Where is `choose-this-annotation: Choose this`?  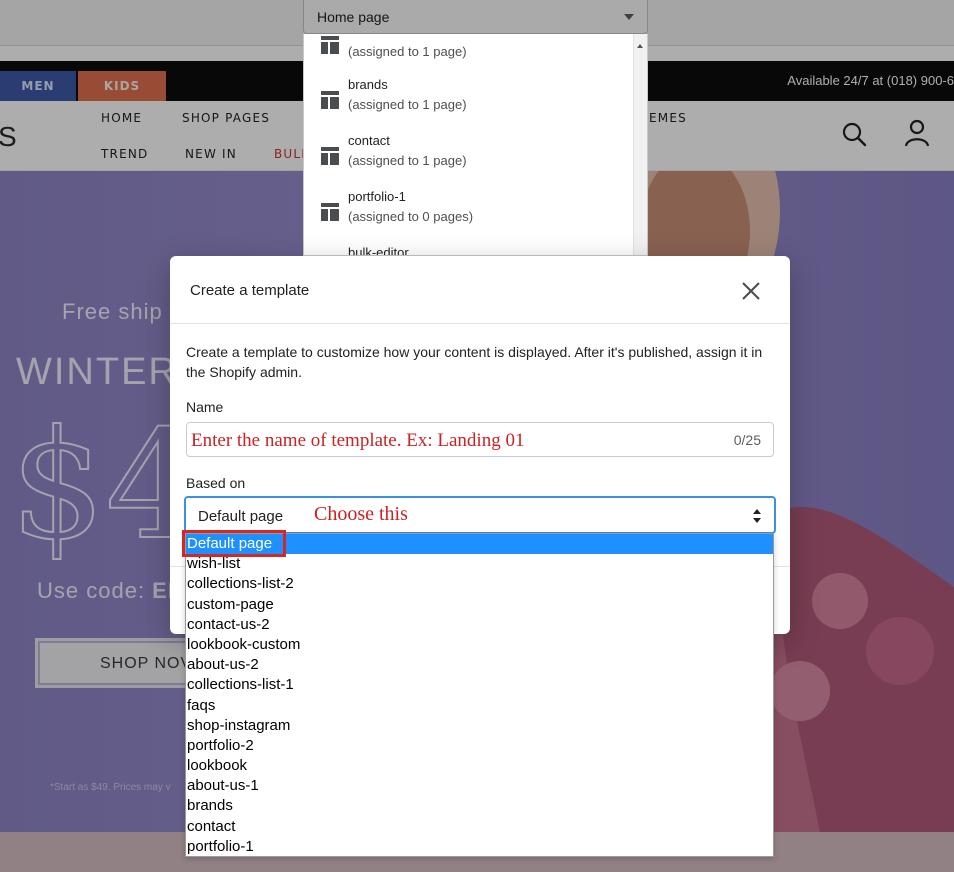
choose-this-annotation: Choose this is located at coordinates (361, 514).